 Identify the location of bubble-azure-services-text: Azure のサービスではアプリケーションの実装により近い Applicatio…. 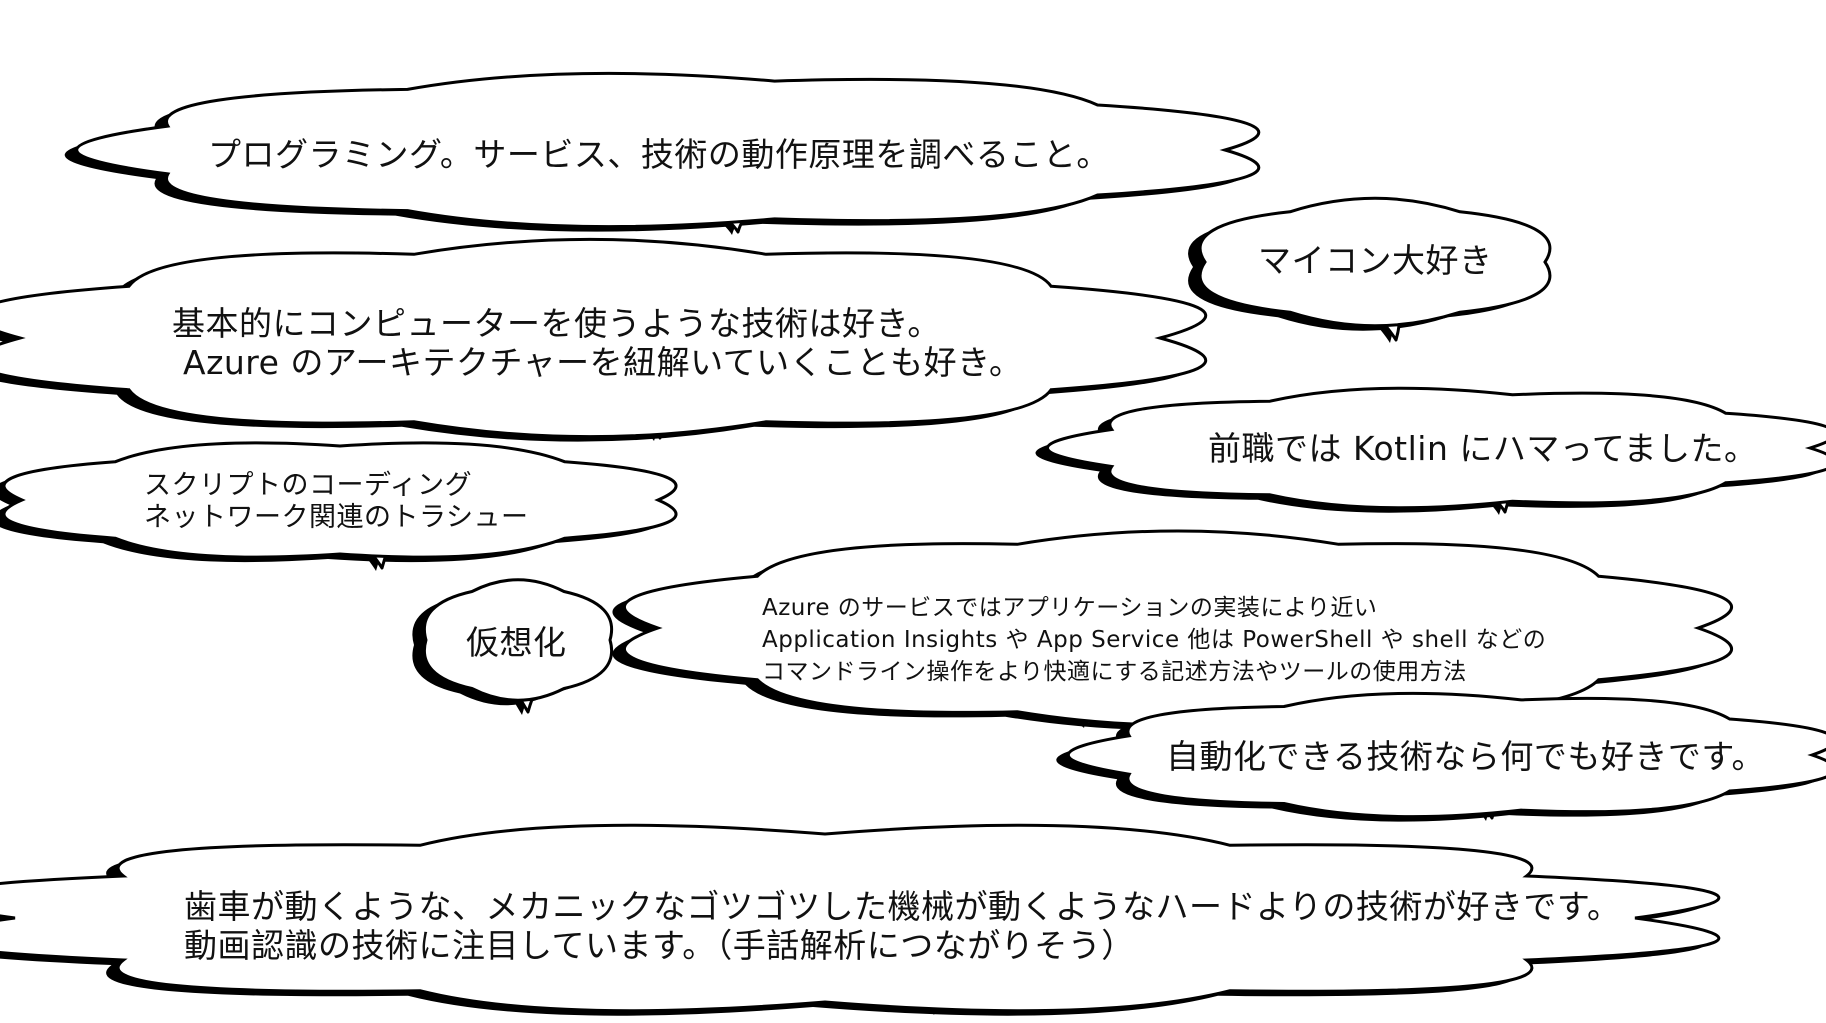
(1154, 640).